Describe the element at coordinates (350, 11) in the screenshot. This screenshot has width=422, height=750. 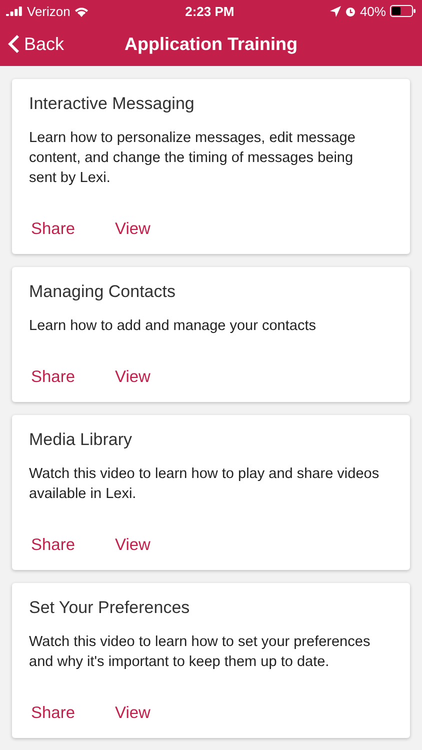
I see `alarm-clock-icon` at that location.